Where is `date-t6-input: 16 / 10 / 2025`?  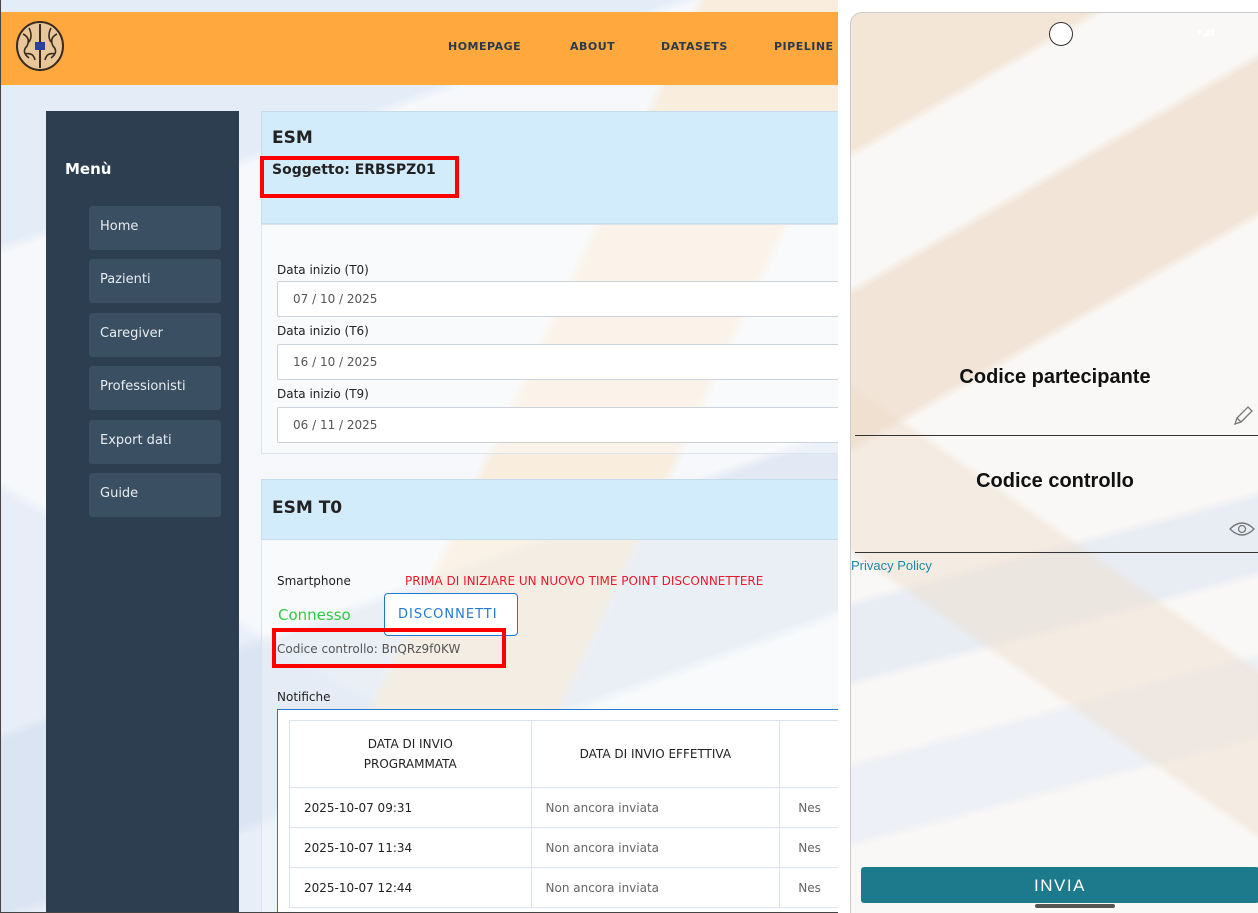
date-t6-input: 16 / 10 / 2025 is located at coordinates (557, 362).